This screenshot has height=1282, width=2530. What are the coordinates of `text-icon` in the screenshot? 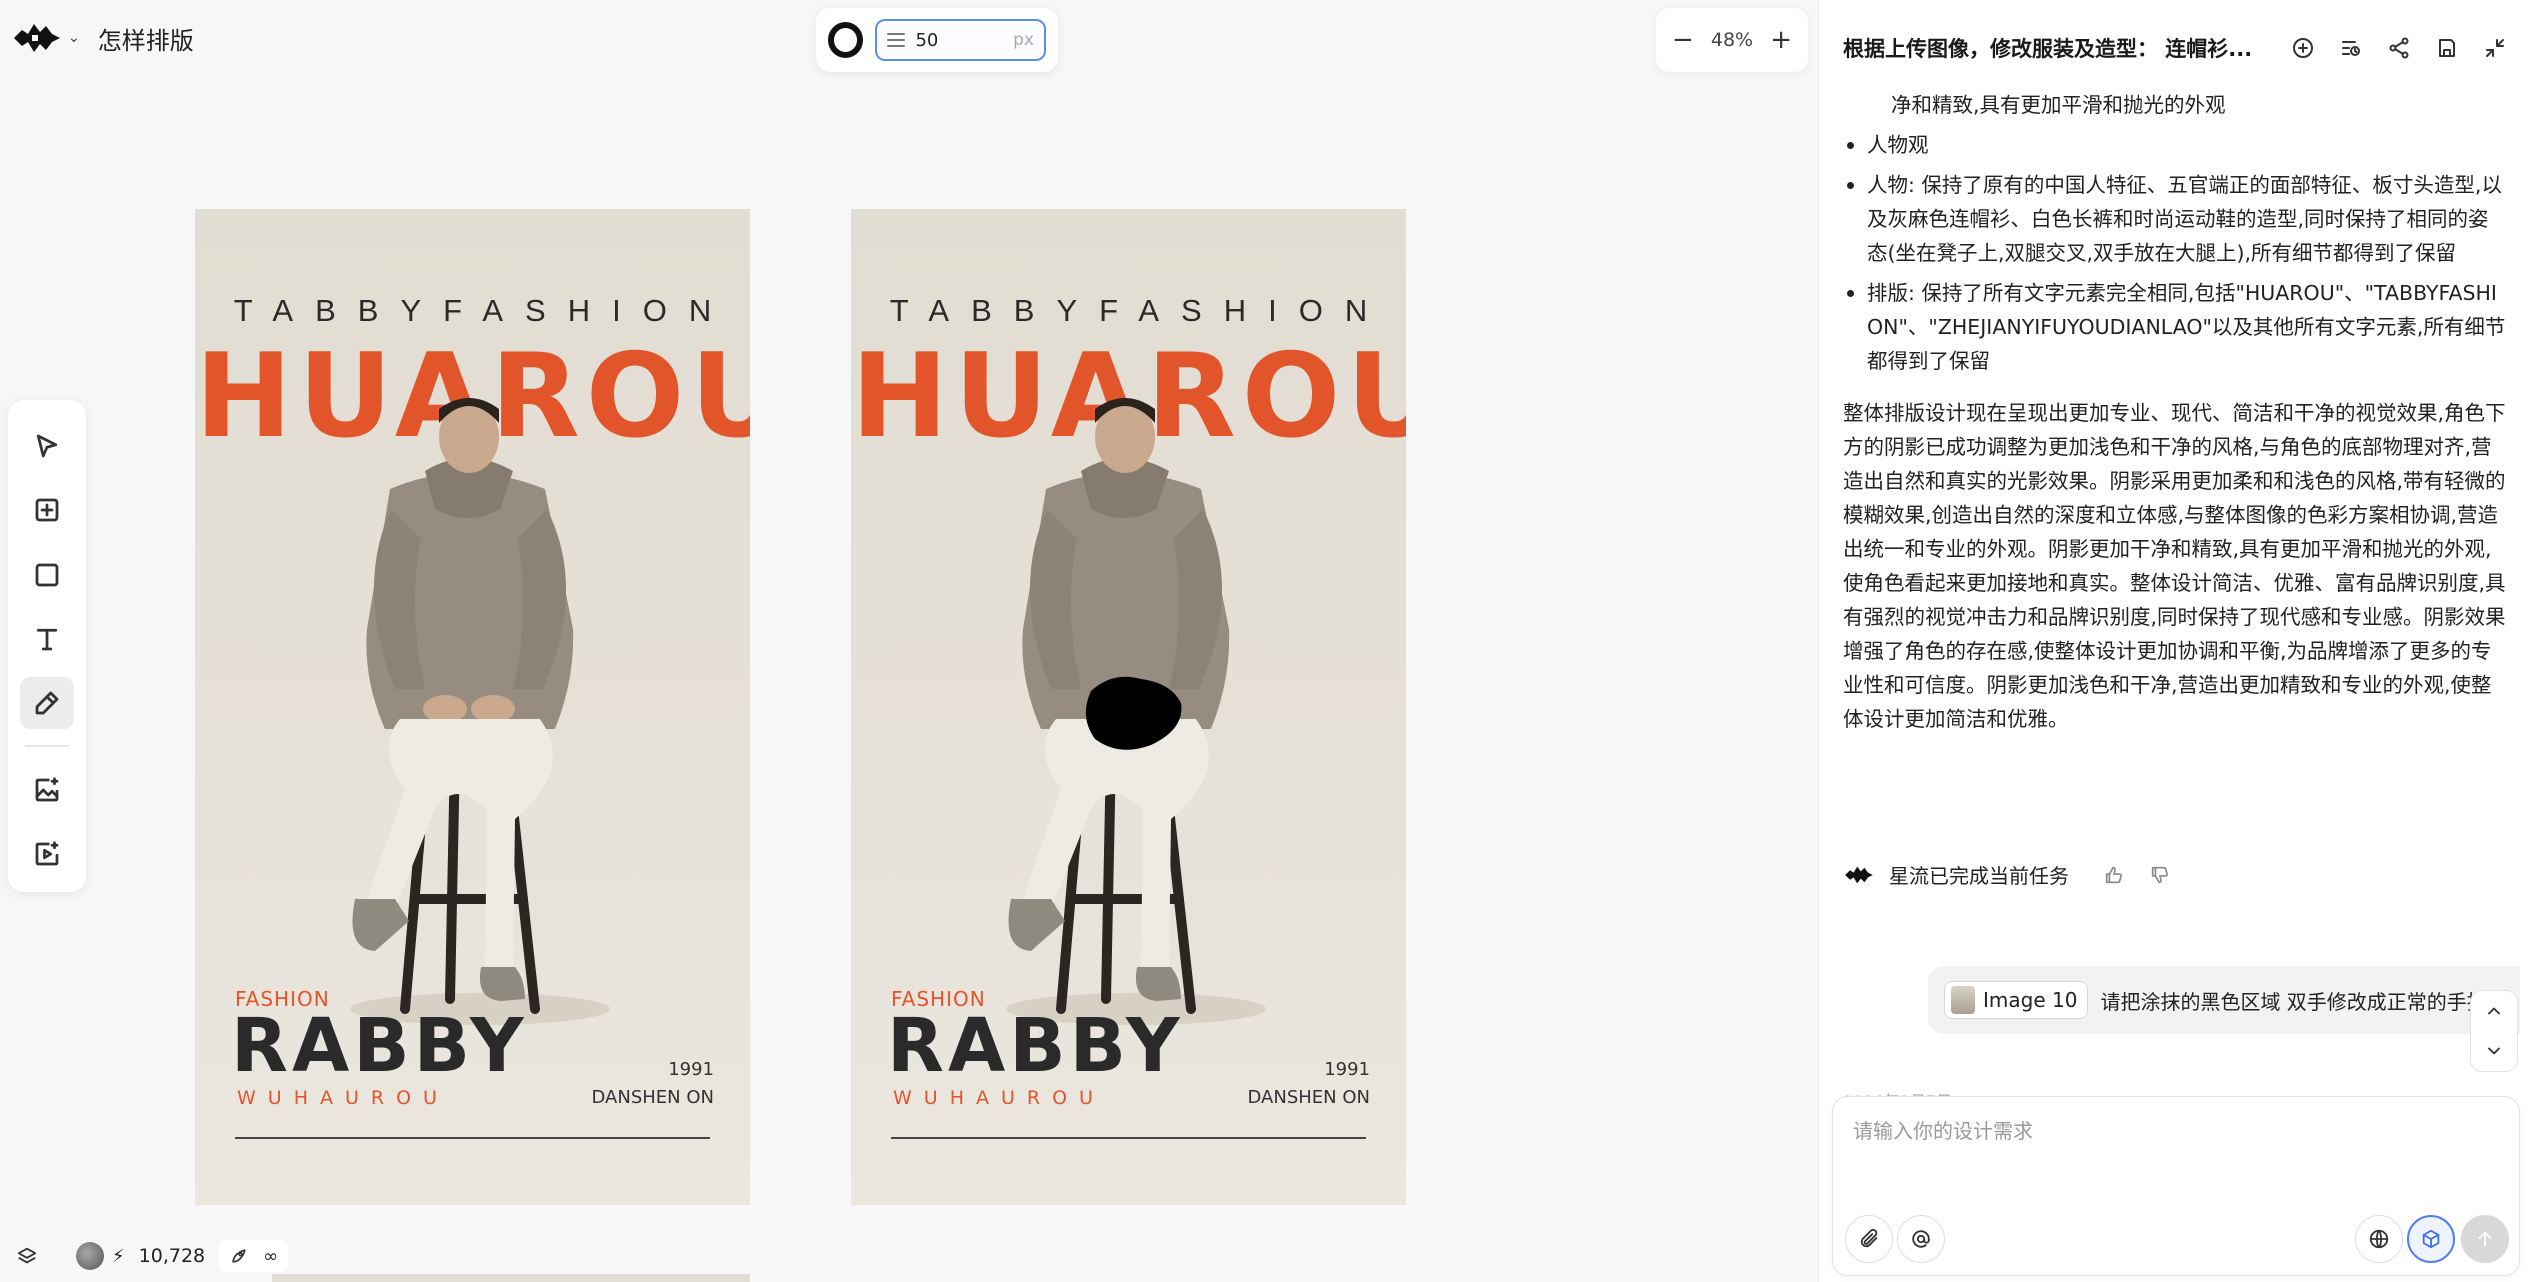 It's located at (47, 639).